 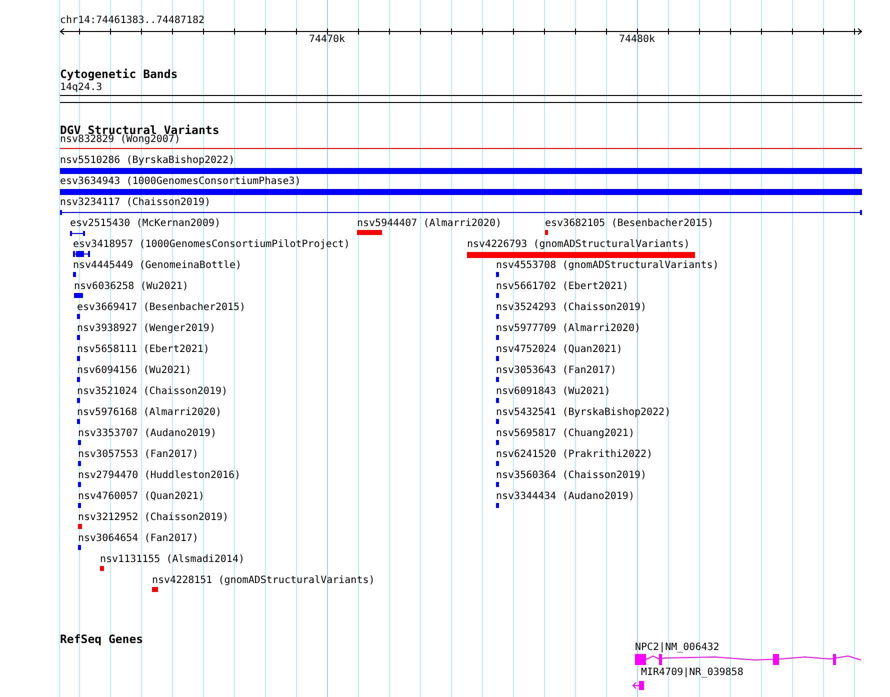 What do you see at coordinates (565, 434) in the screenshot?
I see `variant-label: nsv5695817 (Chuang2021)` at bounding box center [565, 434].